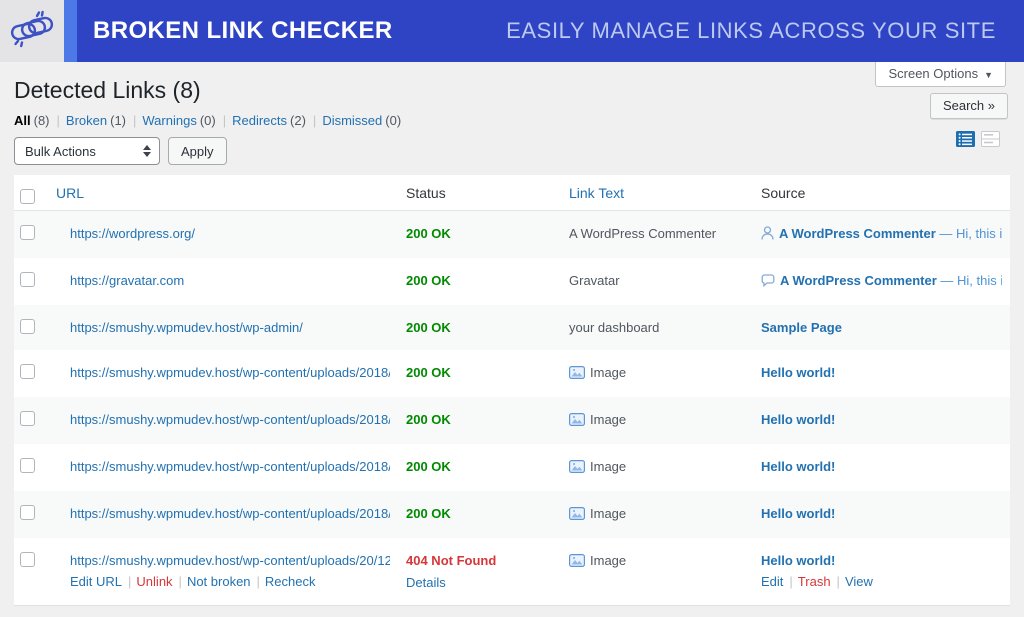  Describe the element at coordinates (859, 581) in the screenshot. I see `view-link: View` at that location.